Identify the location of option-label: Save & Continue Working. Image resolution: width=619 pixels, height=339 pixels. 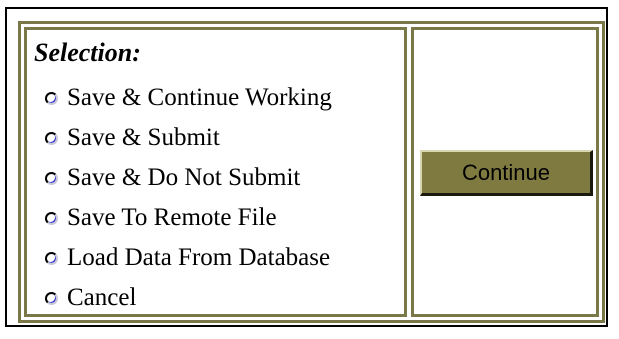
(199, 97).